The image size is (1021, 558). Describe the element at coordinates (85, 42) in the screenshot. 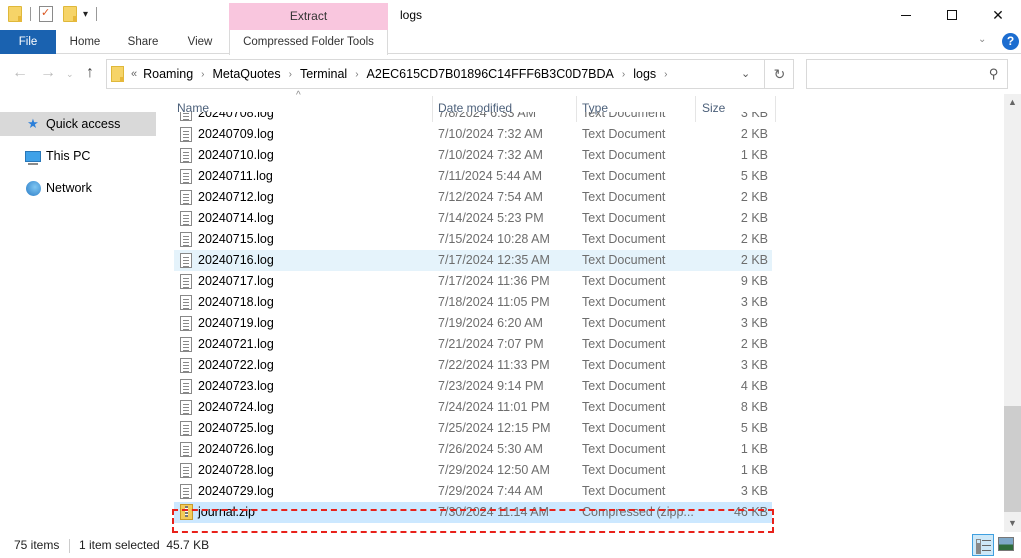

I see `tab-home: Home` at that location.